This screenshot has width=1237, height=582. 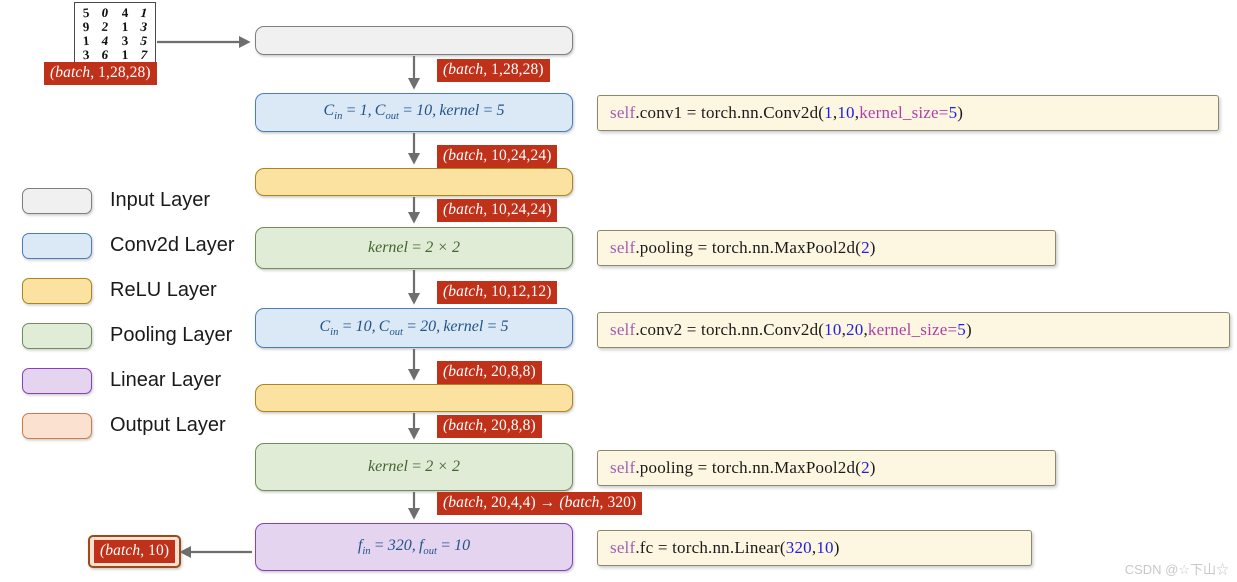 I want to click on legend-label: Linear Layer, so click(x=166, y=380).